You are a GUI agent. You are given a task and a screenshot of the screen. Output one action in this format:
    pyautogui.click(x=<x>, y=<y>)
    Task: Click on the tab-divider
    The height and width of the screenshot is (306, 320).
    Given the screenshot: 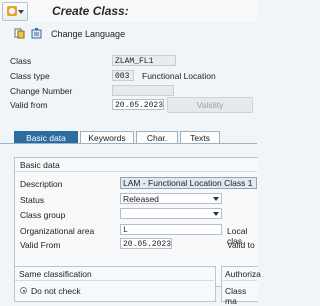 What is the action you would take?
    pyautogui.click(x=128, y=143)
    